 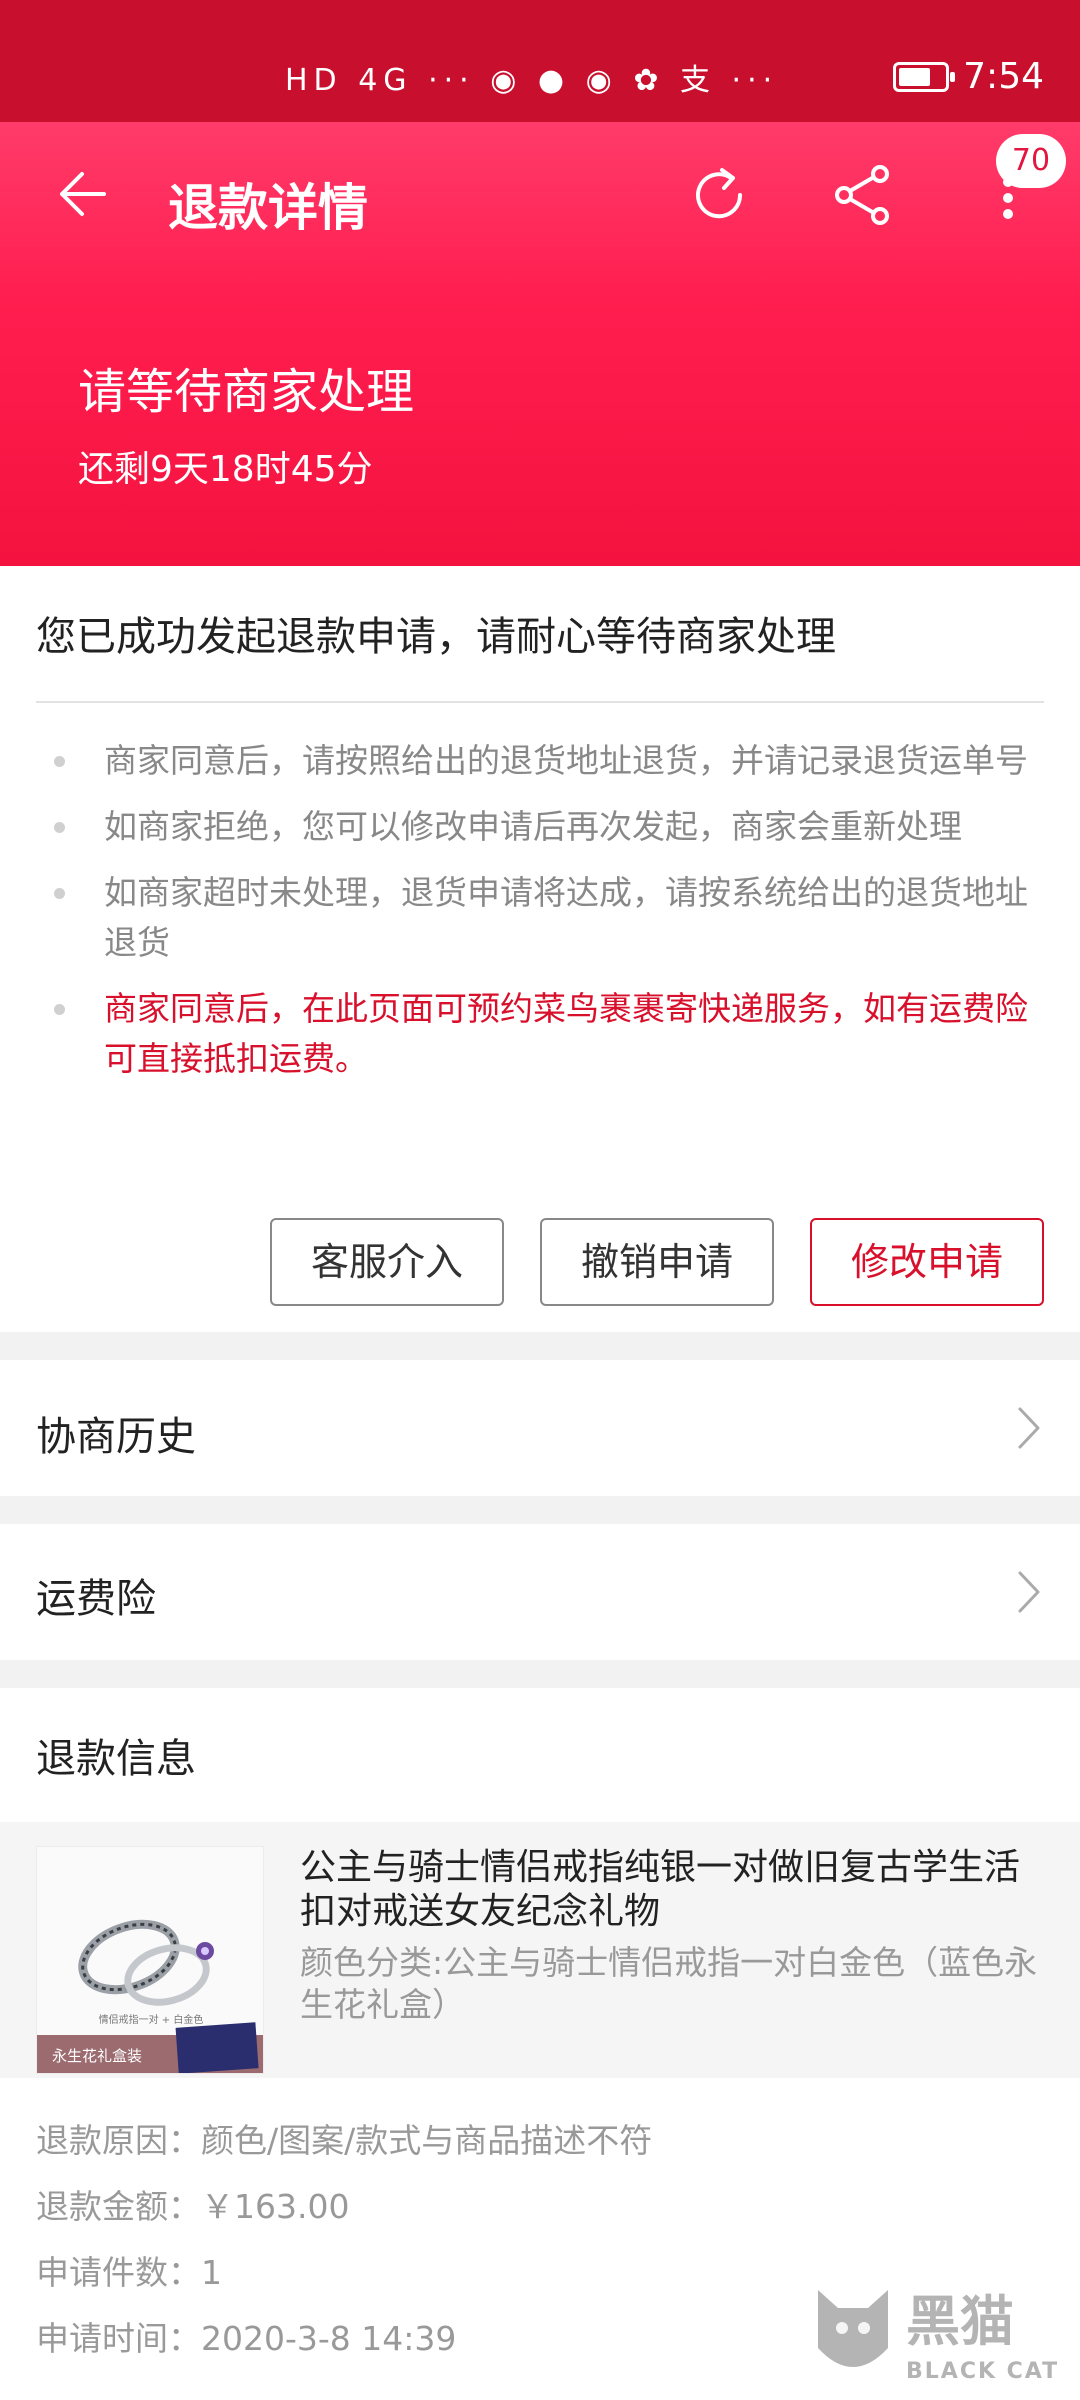 What do you see at coordinates (960, 2321) in the screenshot?
I see `svg-text: 黑猫` at bounding box center [960, 2321].